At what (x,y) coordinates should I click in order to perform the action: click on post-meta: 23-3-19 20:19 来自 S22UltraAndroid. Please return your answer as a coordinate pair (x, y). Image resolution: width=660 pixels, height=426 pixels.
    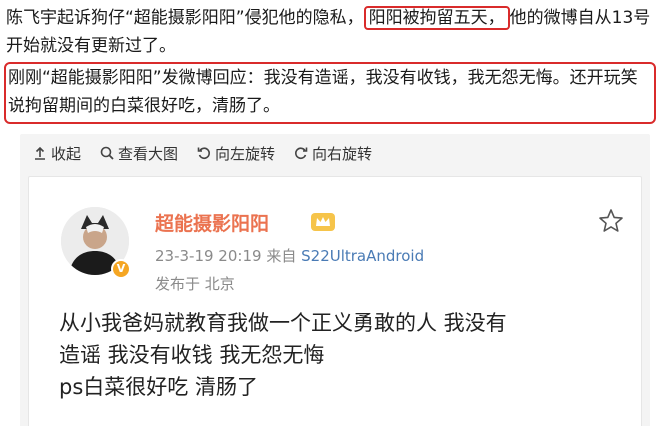
    Looking at the image, I should click on (289, 255).